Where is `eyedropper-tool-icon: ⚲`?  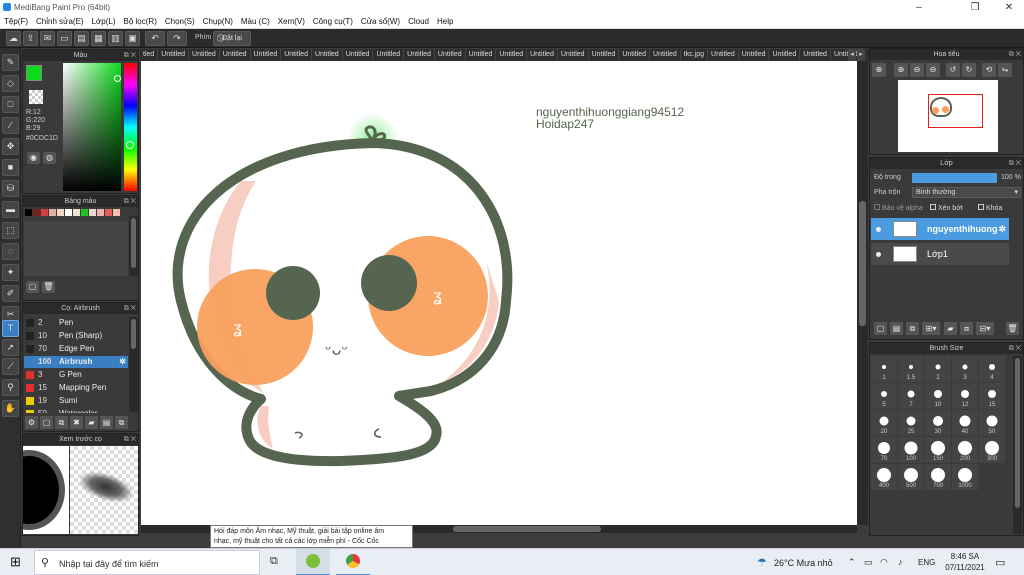 eyedropper-tool-icon: ⚲ is located at coordinates (10, 387).